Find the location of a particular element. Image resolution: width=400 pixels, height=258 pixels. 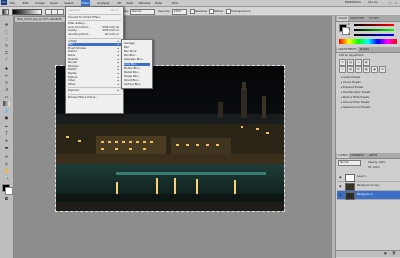

layer-blend-mode-select: Normal is located at coordinates (349, 163).